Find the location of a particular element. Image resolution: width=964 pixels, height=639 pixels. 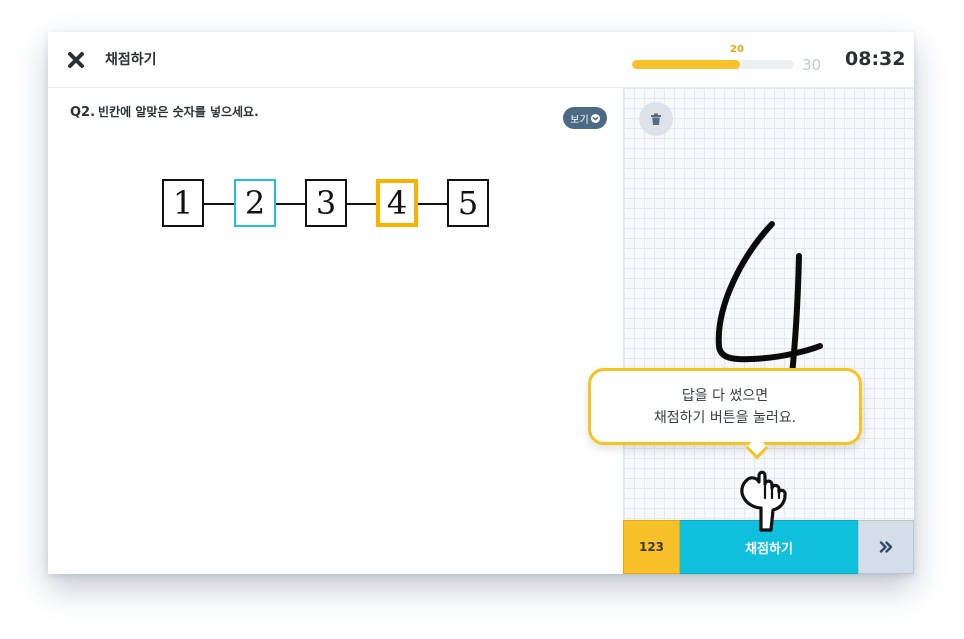

progress-fill is located at coordinates (686, 64).